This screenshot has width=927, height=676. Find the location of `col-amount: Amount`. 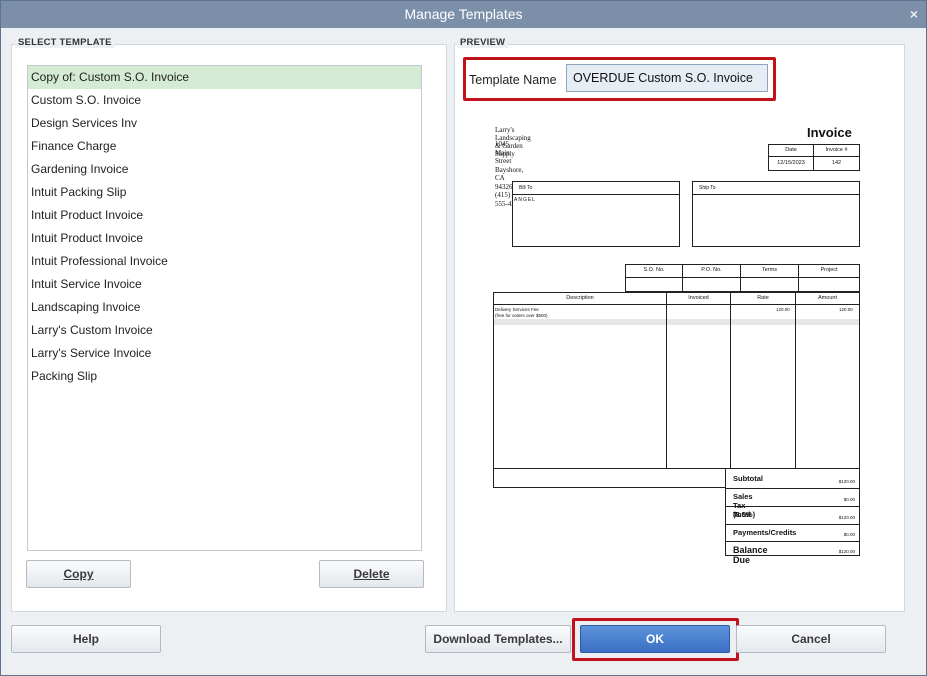

col-amount: Amount is located at coordinates (827, 298).